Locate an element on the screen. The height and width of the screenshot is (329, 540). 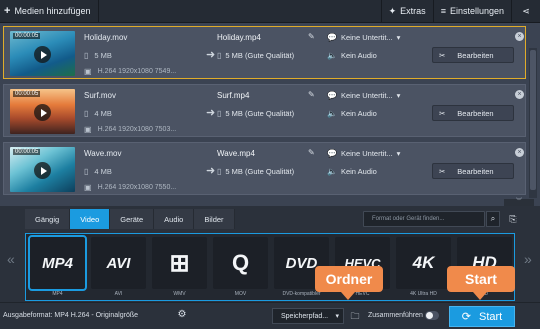
add-media-label: Medien hinzufügen is located at coordinates (52, 11).